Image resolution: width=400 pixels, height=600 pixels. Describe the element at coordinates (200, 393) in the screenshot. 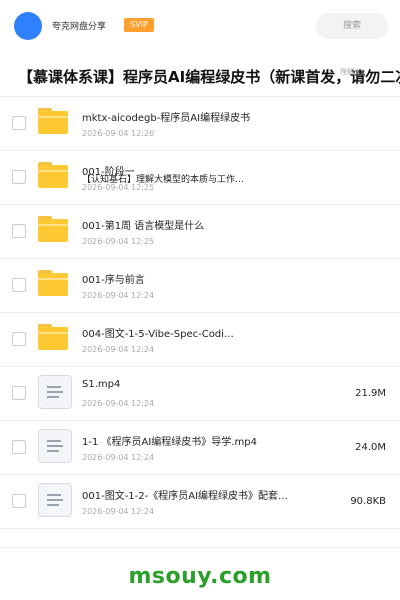

I see `list-item: S1.mp4 2026-09-04 12:24 21.9M` at that location.